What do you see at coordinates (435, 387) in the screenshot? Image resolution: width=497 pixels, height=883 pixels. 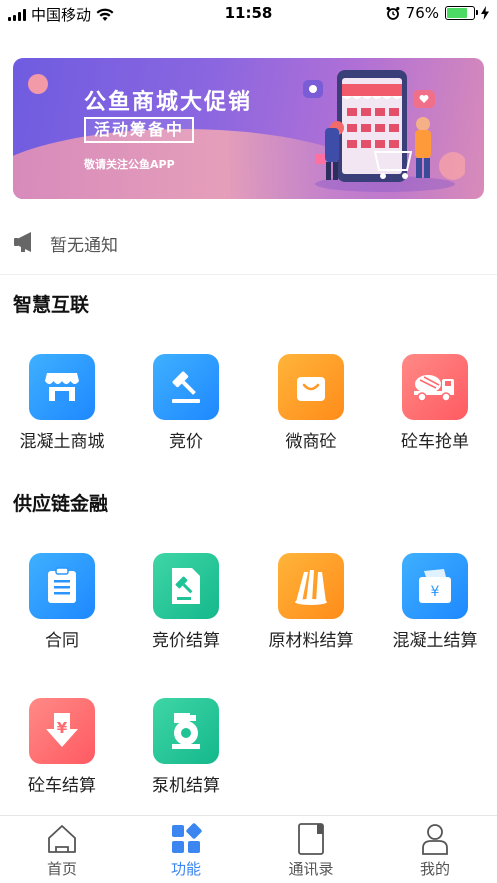 I see `mixer-truck-icon` at bounding box center [435, 387].